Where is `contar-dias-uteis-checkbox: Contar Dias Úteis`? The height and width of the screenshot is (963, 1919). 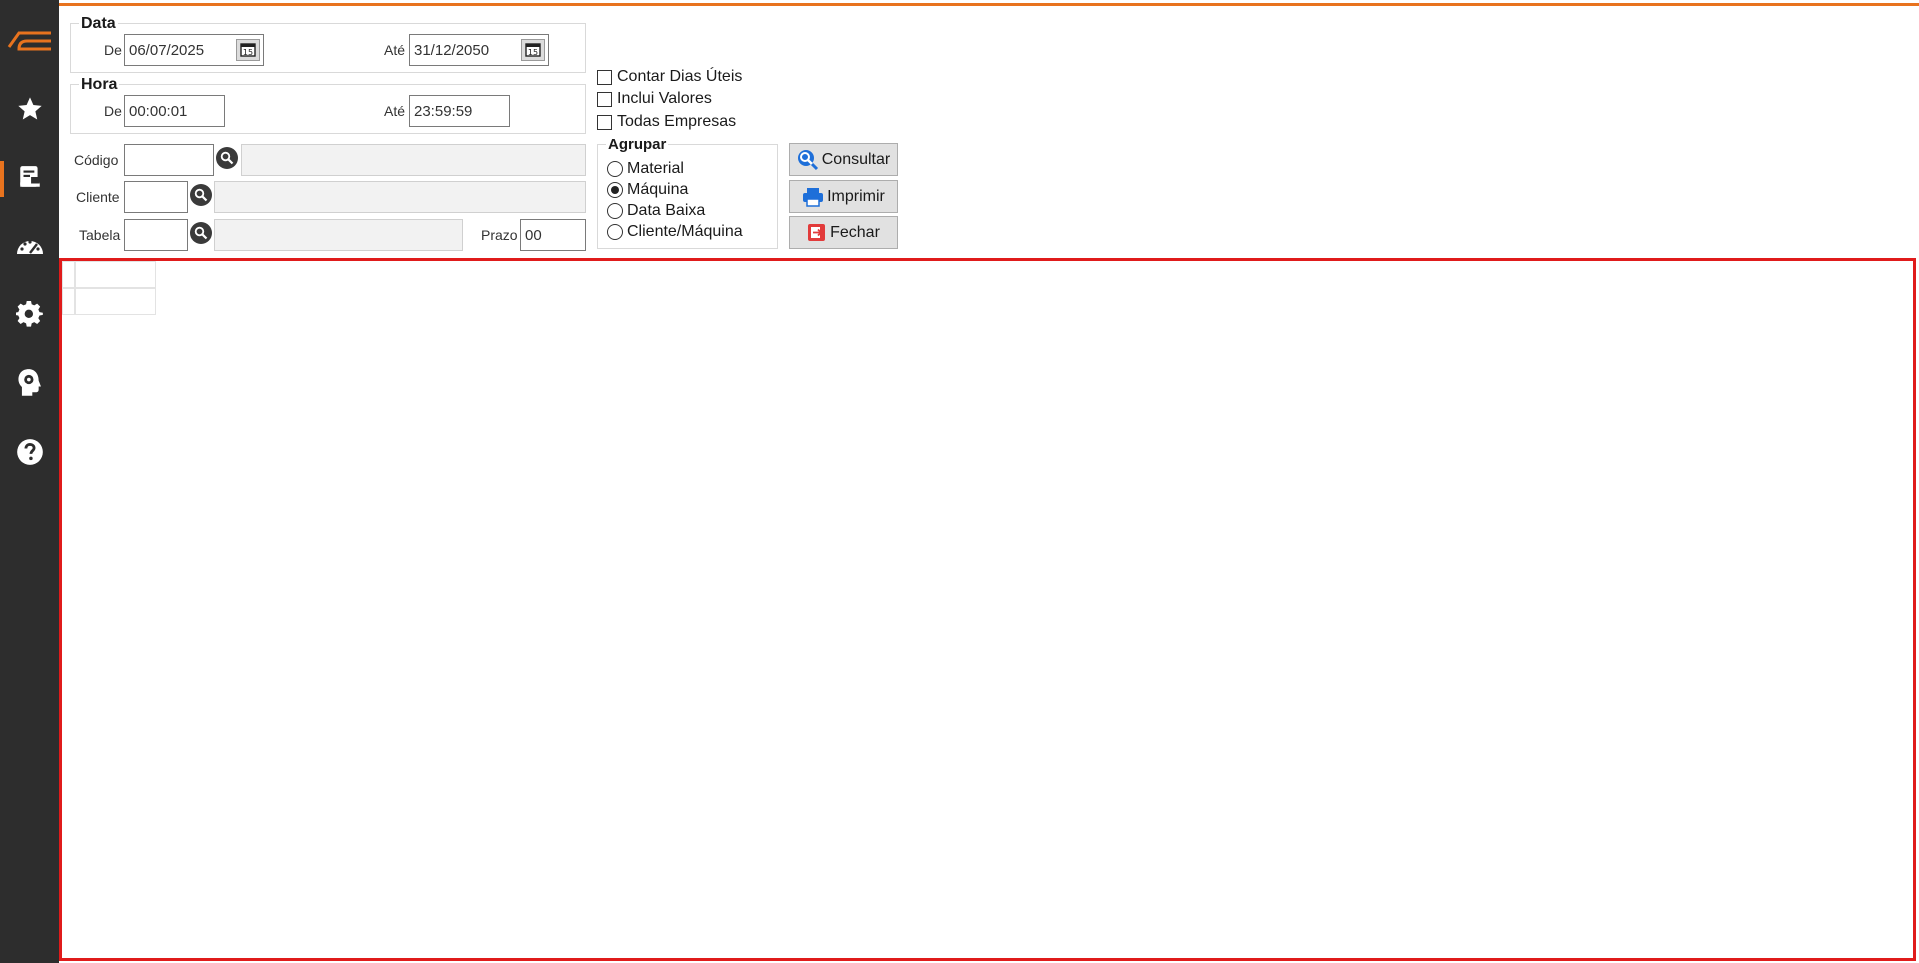 contar-dias-uteis-checkbox: Contar Dias Úteis is located at coordinates (669, 77).